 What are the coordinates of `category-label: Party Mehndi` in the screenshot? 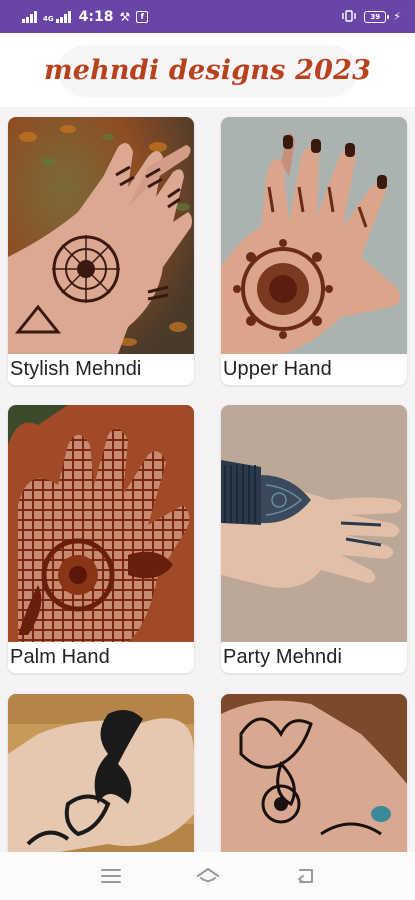 It's located at (314, 657).